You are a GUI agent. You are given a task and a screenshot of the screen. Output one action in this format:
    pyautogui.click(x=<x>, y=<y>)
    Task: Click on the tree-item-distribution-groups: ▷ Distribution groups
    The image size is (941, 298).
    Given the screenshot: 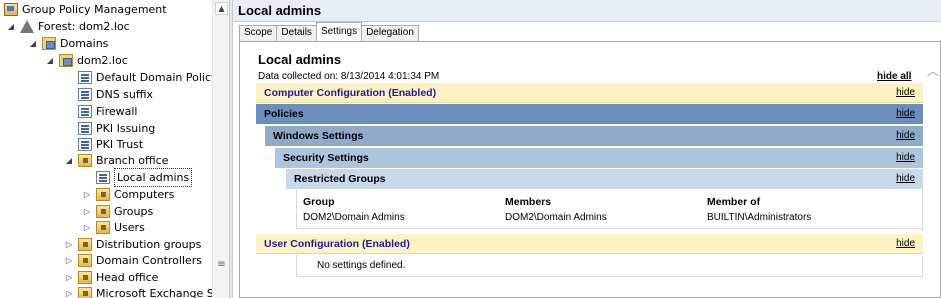 What is the action you would take?
    pyautogui.click(x=132, y=244)
    